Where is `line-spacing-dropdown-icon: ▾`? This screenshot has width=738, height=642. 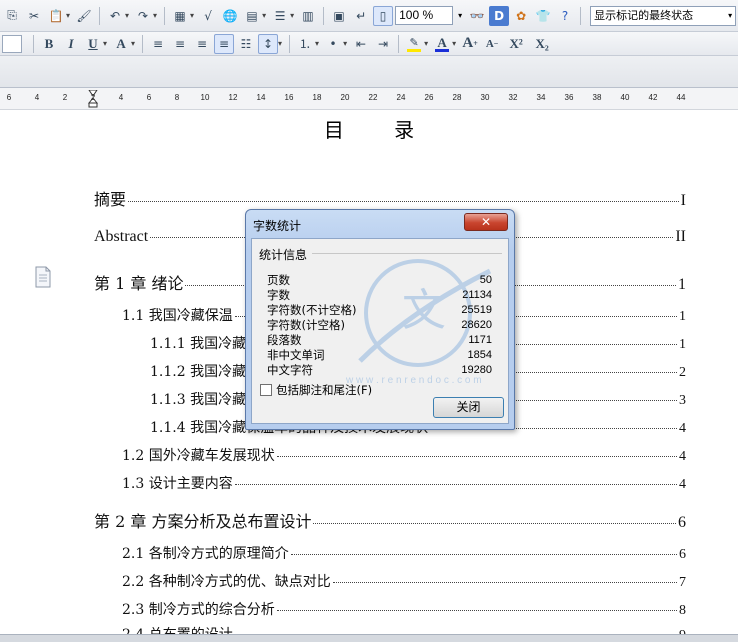
line-spacing-dropdown-icon: ▾ is located at coordinates (280, 43).